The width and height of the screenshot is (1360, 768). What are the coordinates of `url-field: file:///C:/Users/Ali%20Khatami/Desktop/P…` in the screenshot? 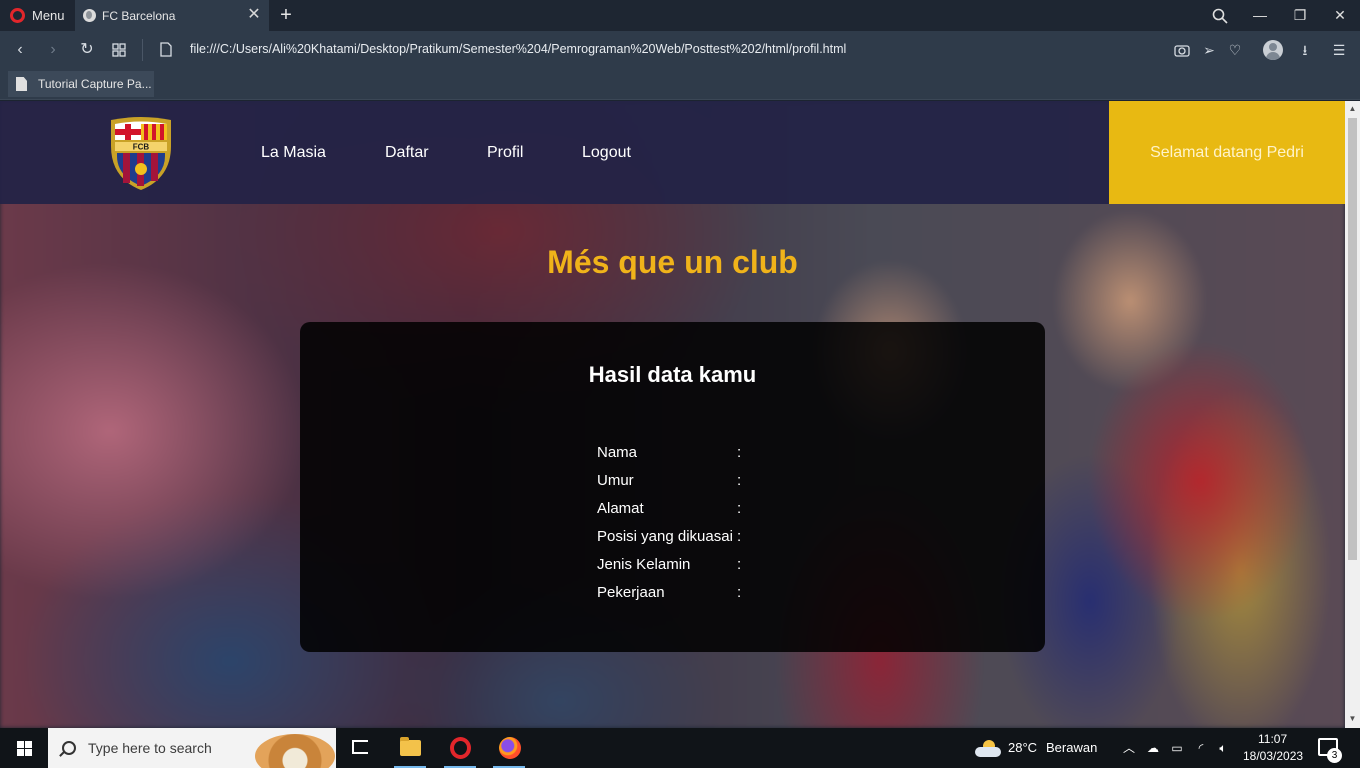 It's located at (518, 49).